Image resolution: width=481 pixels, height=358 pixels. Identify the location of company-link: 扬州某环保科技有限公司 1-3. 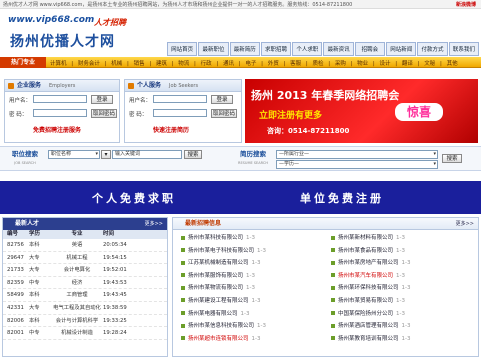
(404, 288).